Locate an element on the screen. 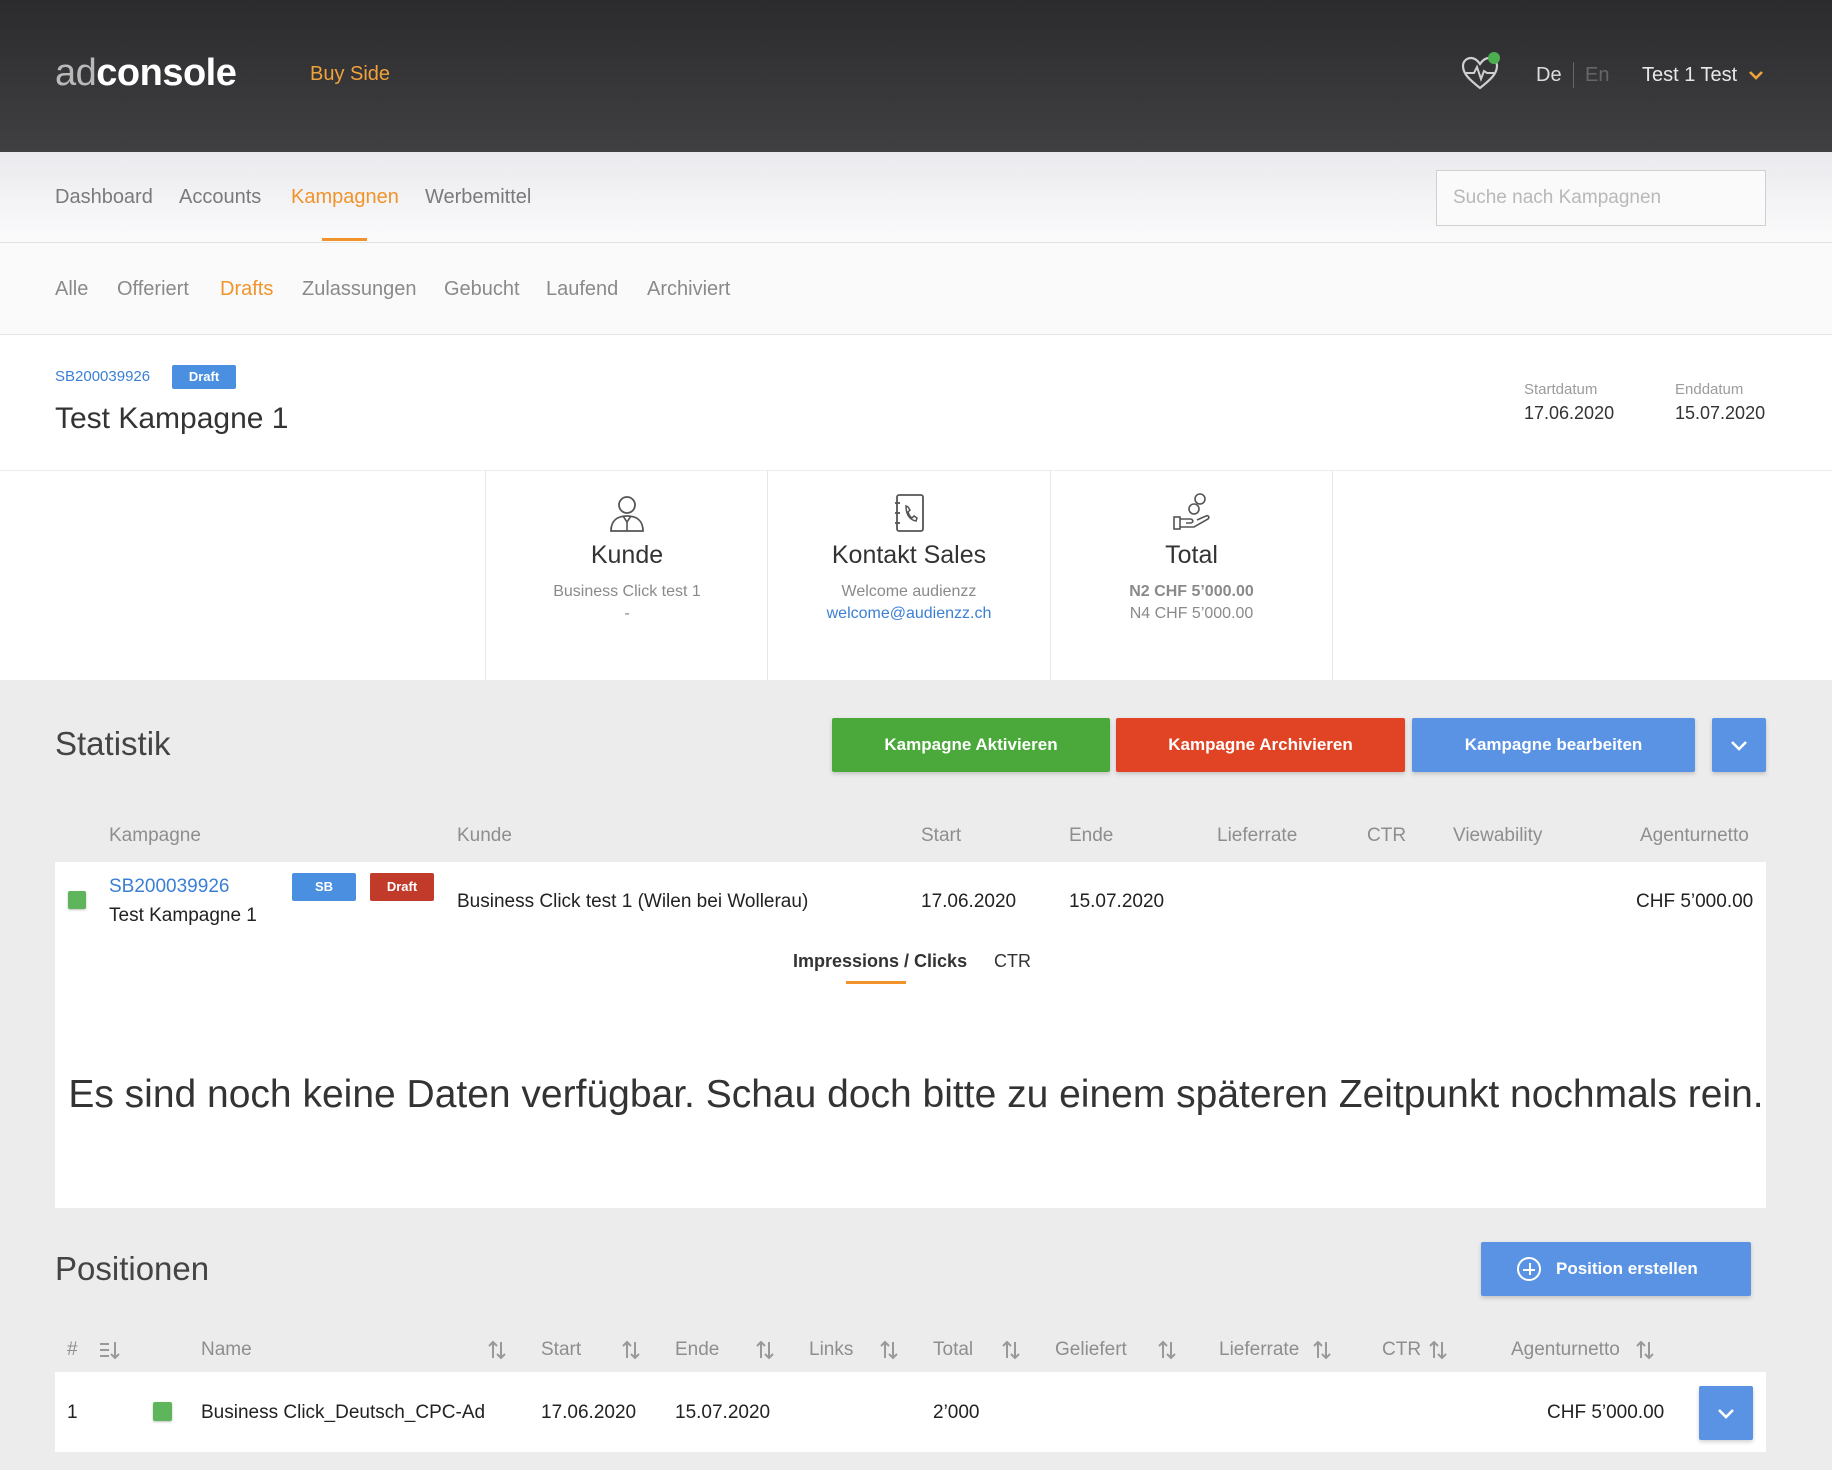  plus-circle-icon is located at coordinates (1529, 1269).